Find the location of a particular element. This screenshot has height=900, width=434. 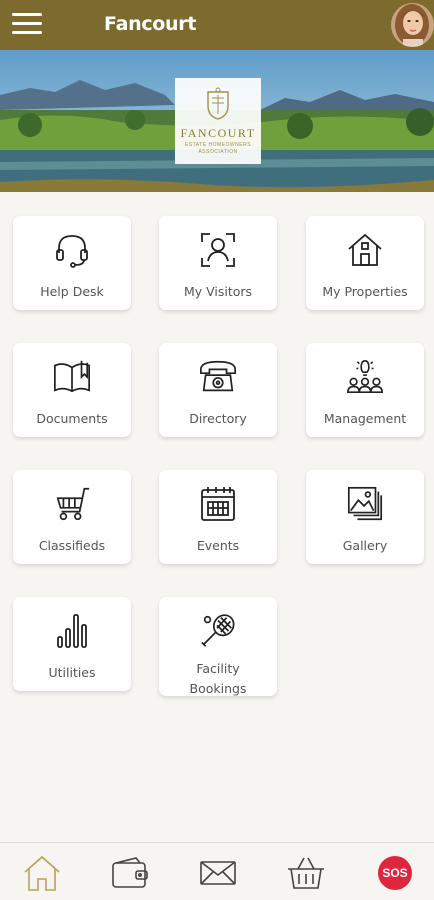

tile-gallery: Gallery is located at coordinates (365, 517).